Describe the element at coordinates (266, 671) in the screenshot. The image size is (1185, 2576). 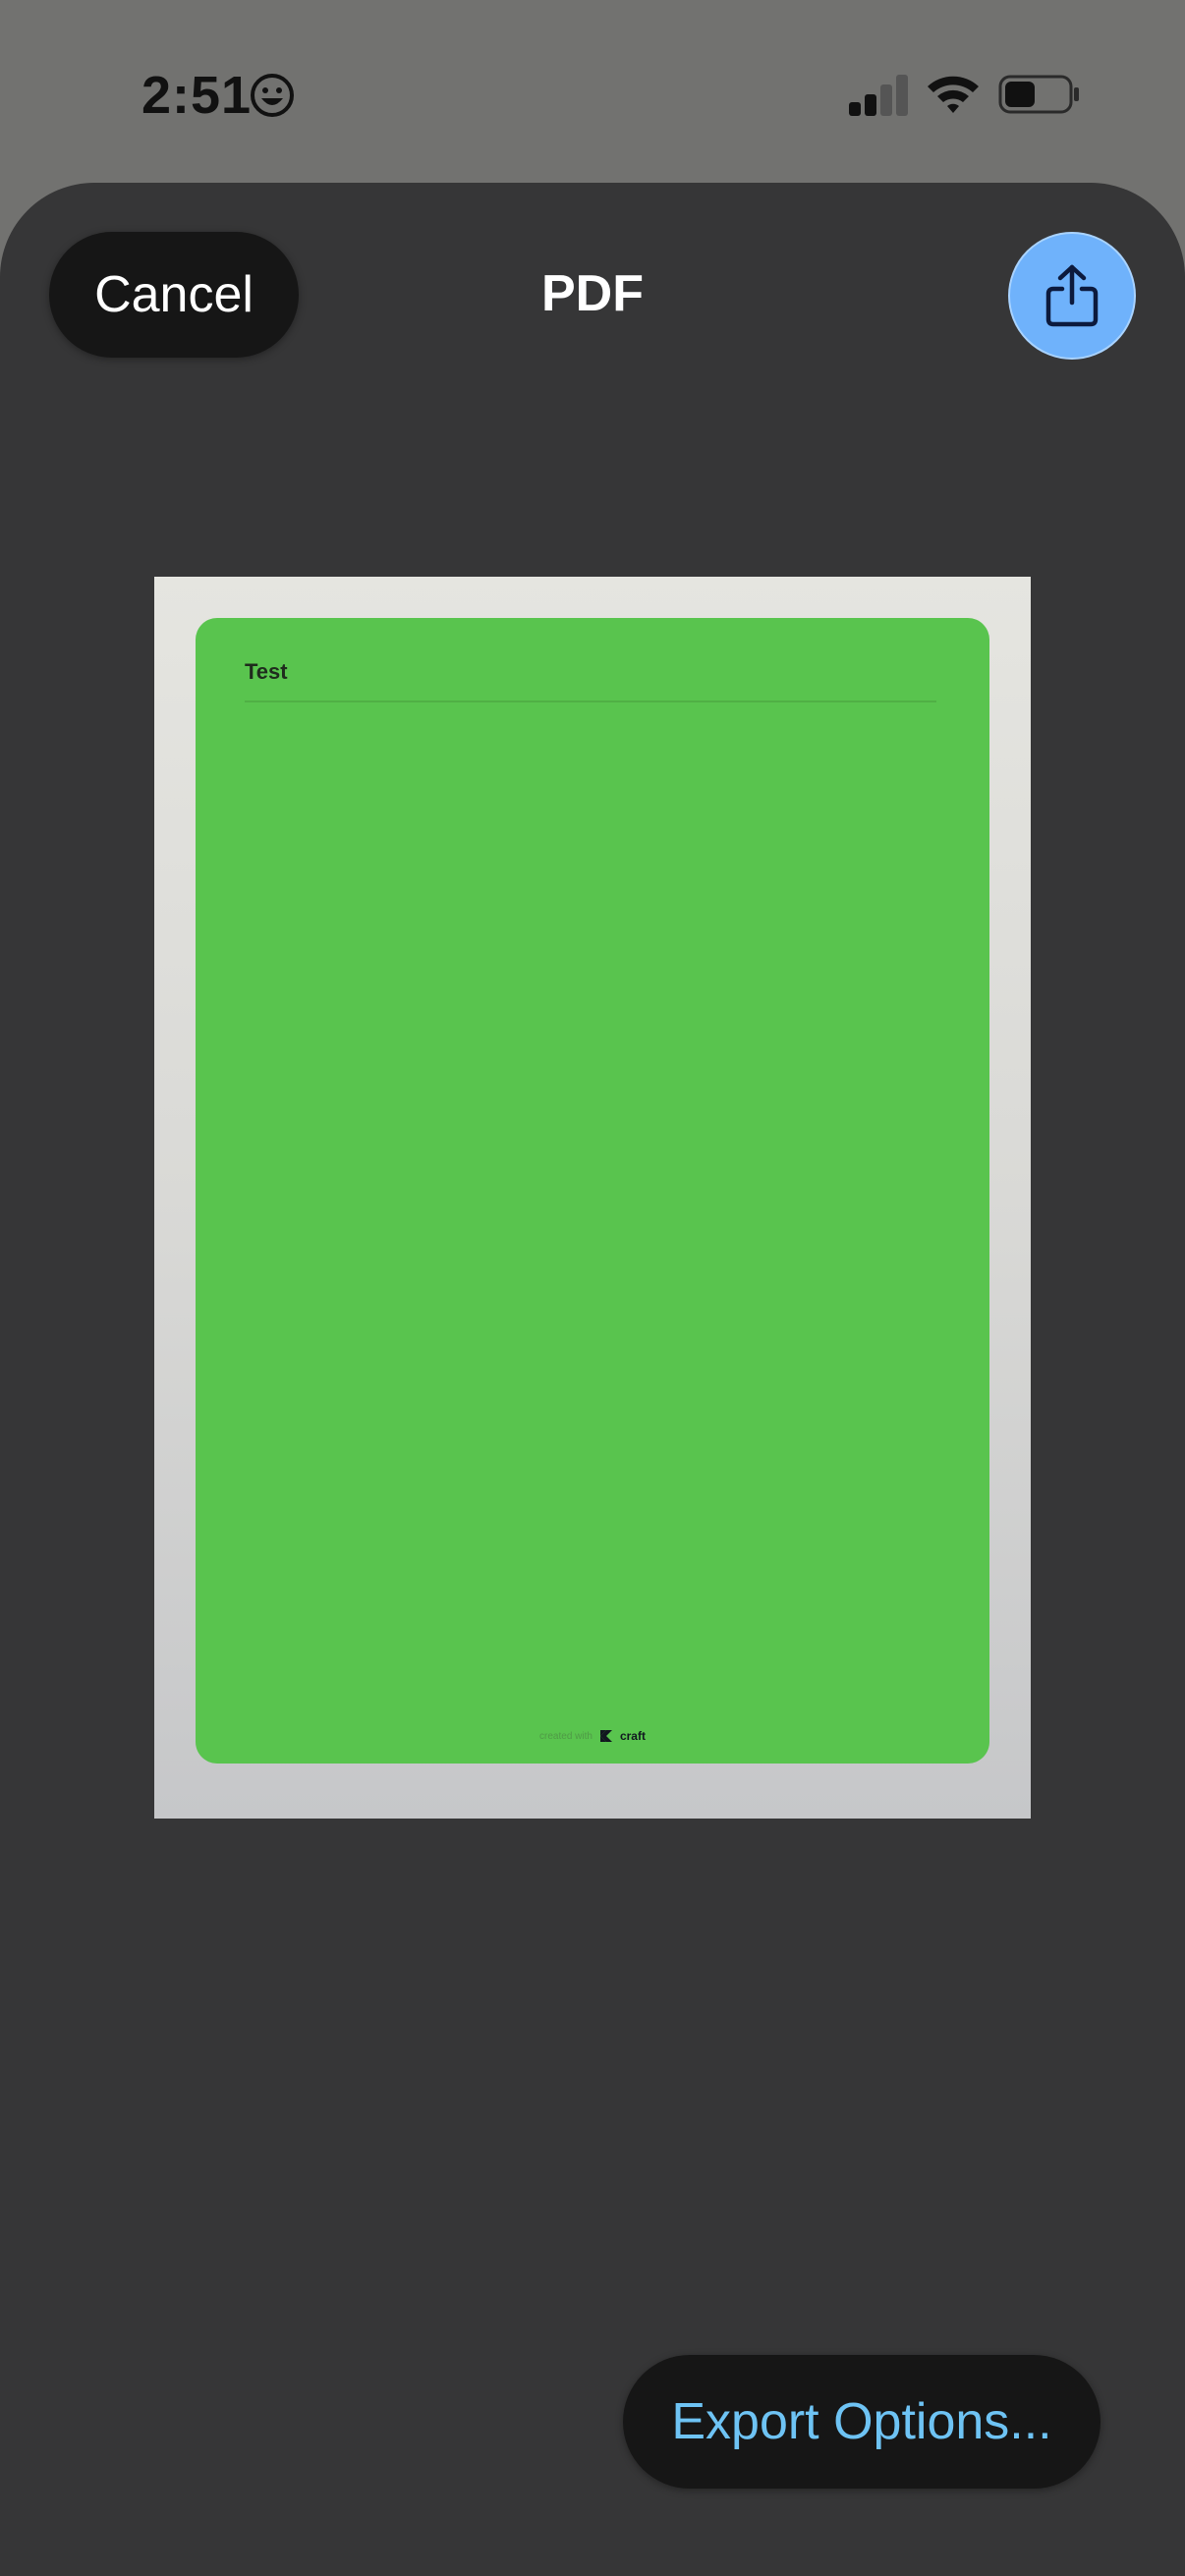
I see `document-title: Test` at that location.